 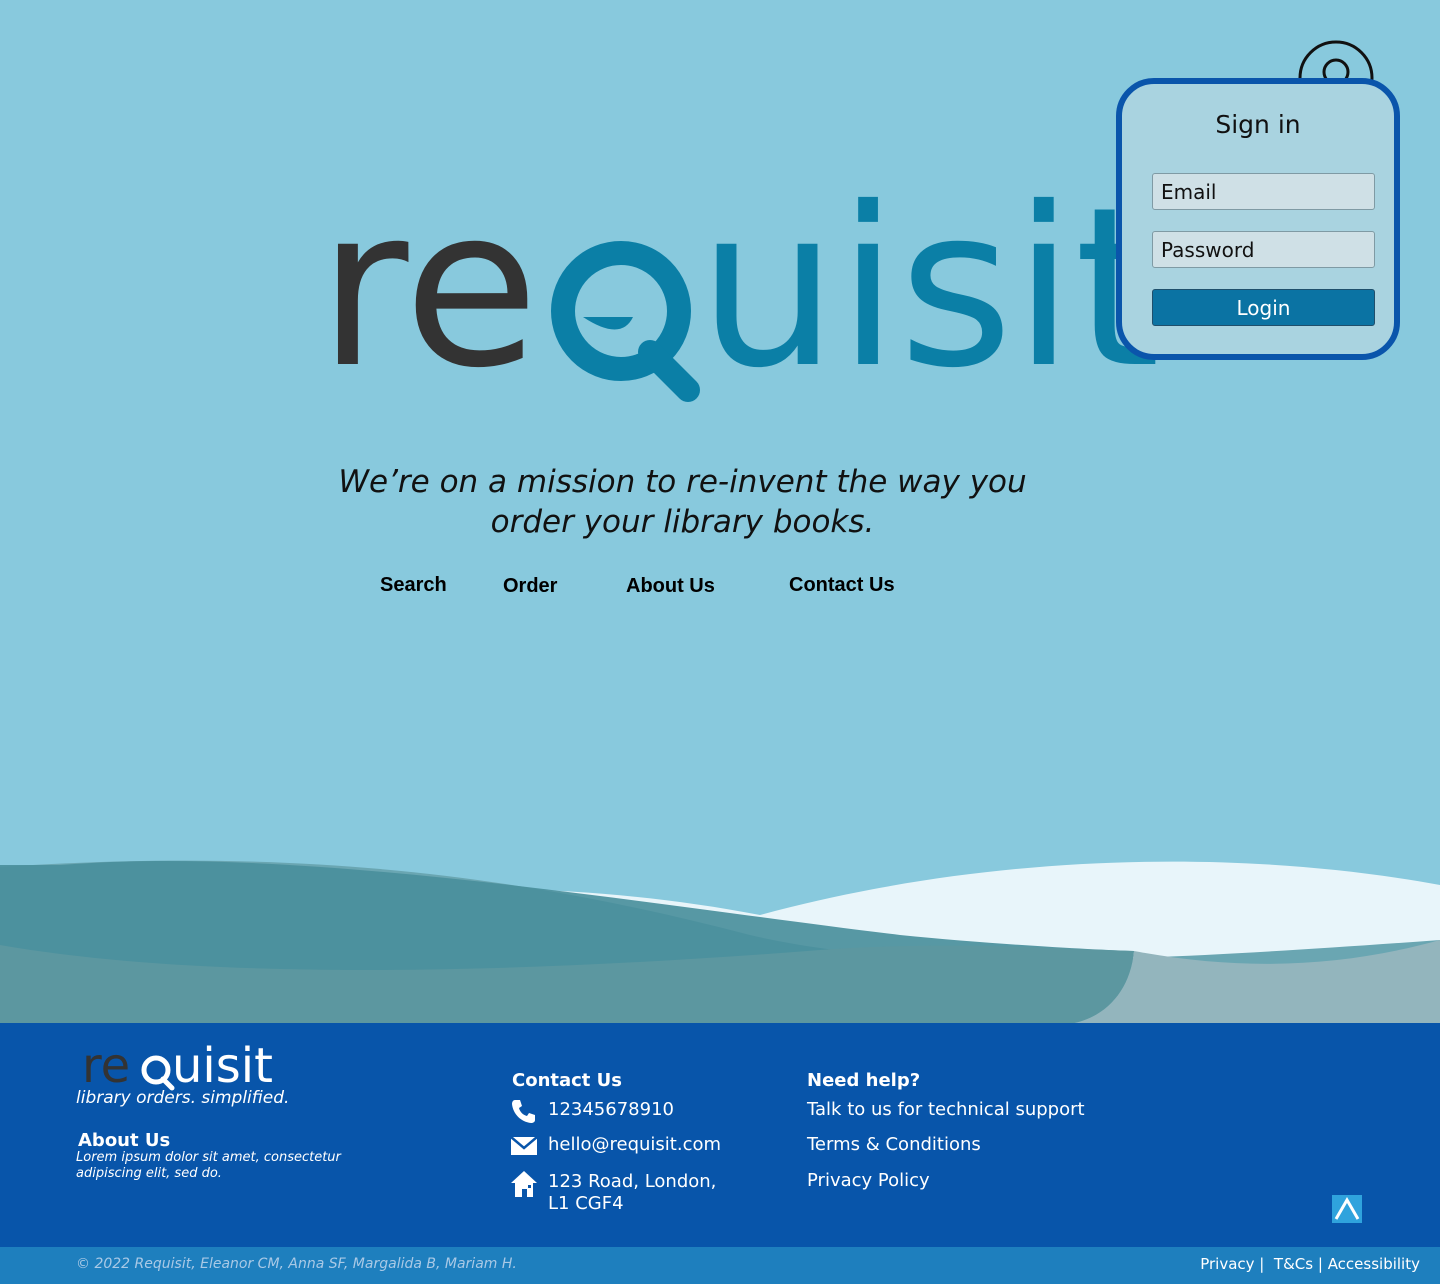 What do you see at coordinates (1263, 307) in the screenshot?
I see `login-button: Login` at bounding box center [1263, 307].